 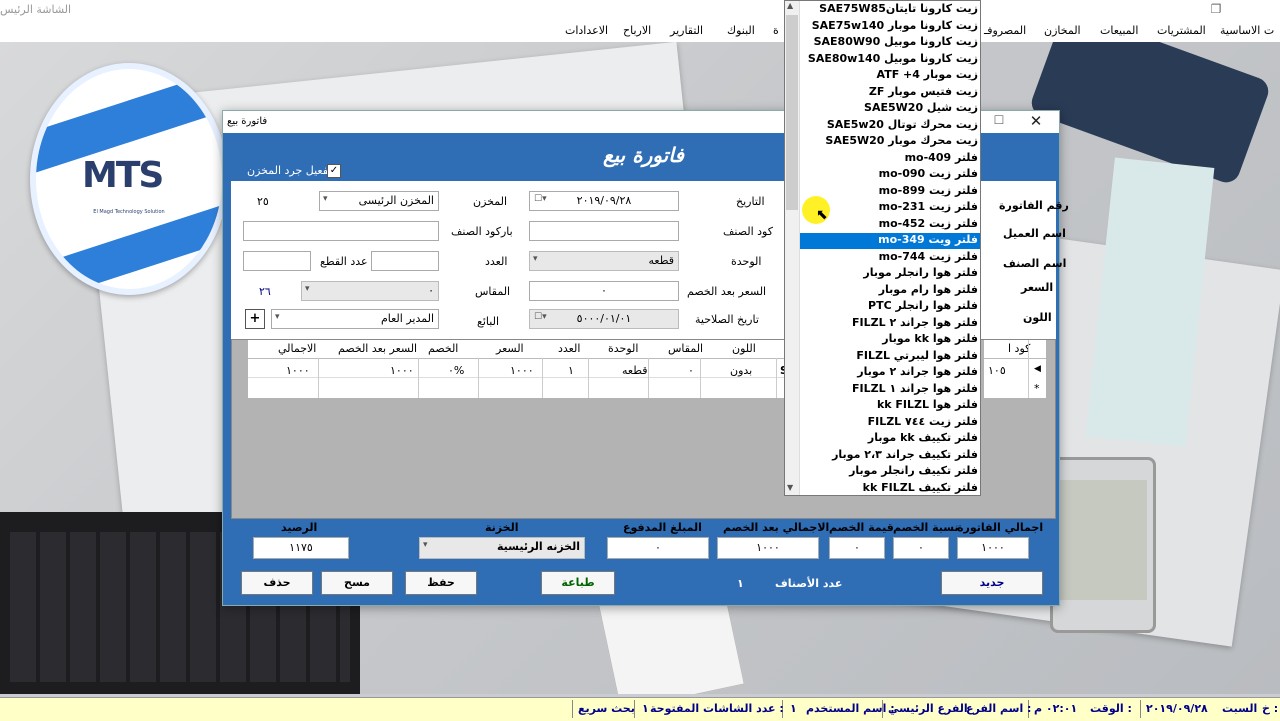 I want to click on scroll-down-icon: ▼, so click(x=790, y=487).